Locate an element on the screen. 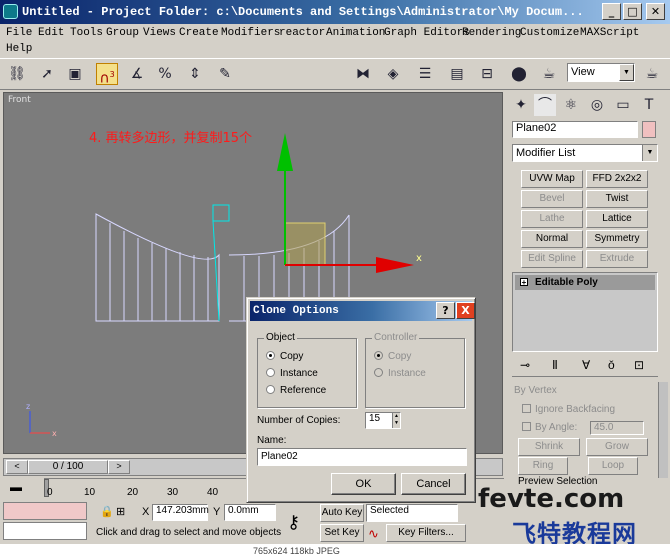 This screenshot has height=559, width=670. expand-icon: + is located at coordinates (524, 282).